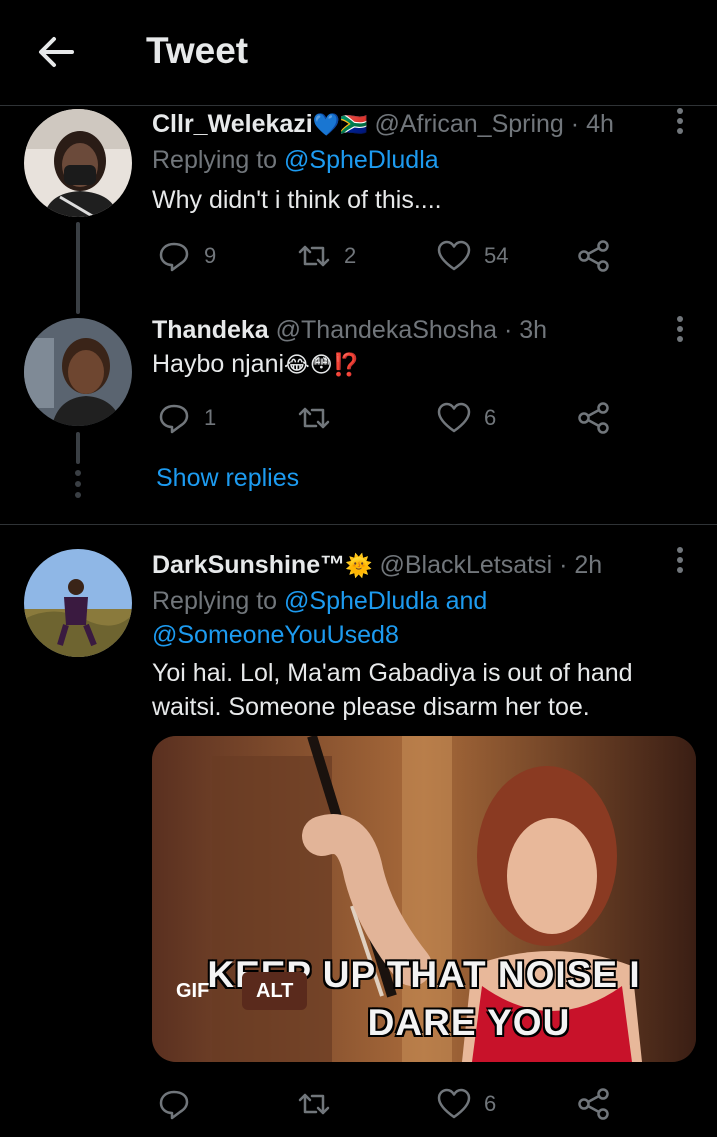 This screenshot has width=717, height=1137. I want to click on tweet-actions: 9 2 54, so click(387, 256).